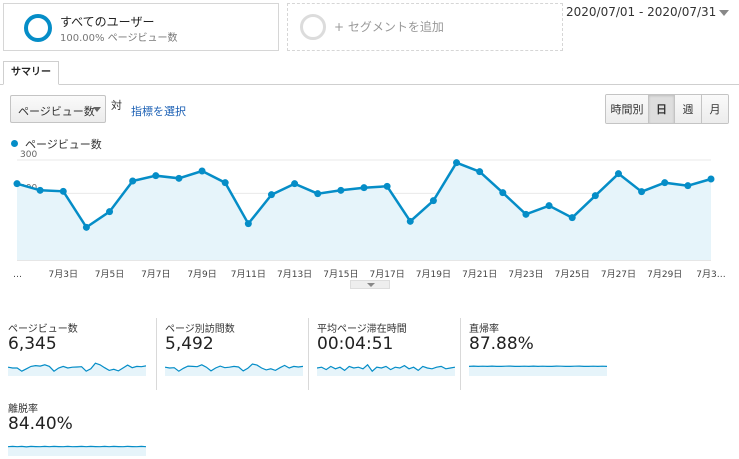  What do you see at coordinates (189, 344) in the screenshot?
I see `metric-value: 5,492` at bounding box center [189, 344].